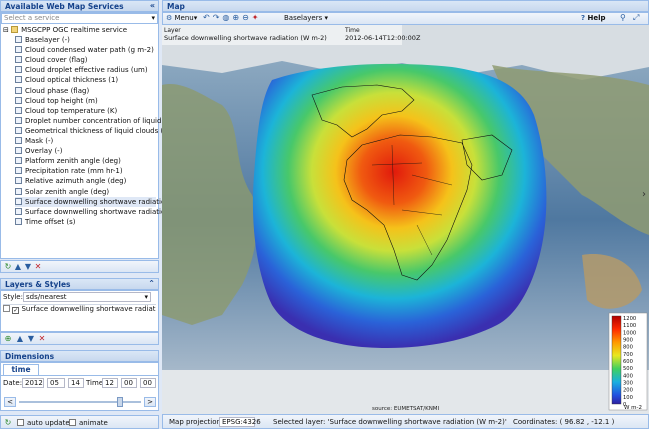 The image size is (649, 429). What do you see at coordinates (85, 151) in the screenshot?
I see `layer-list-item: Overlay (-)` at bounding box center [85, 151].